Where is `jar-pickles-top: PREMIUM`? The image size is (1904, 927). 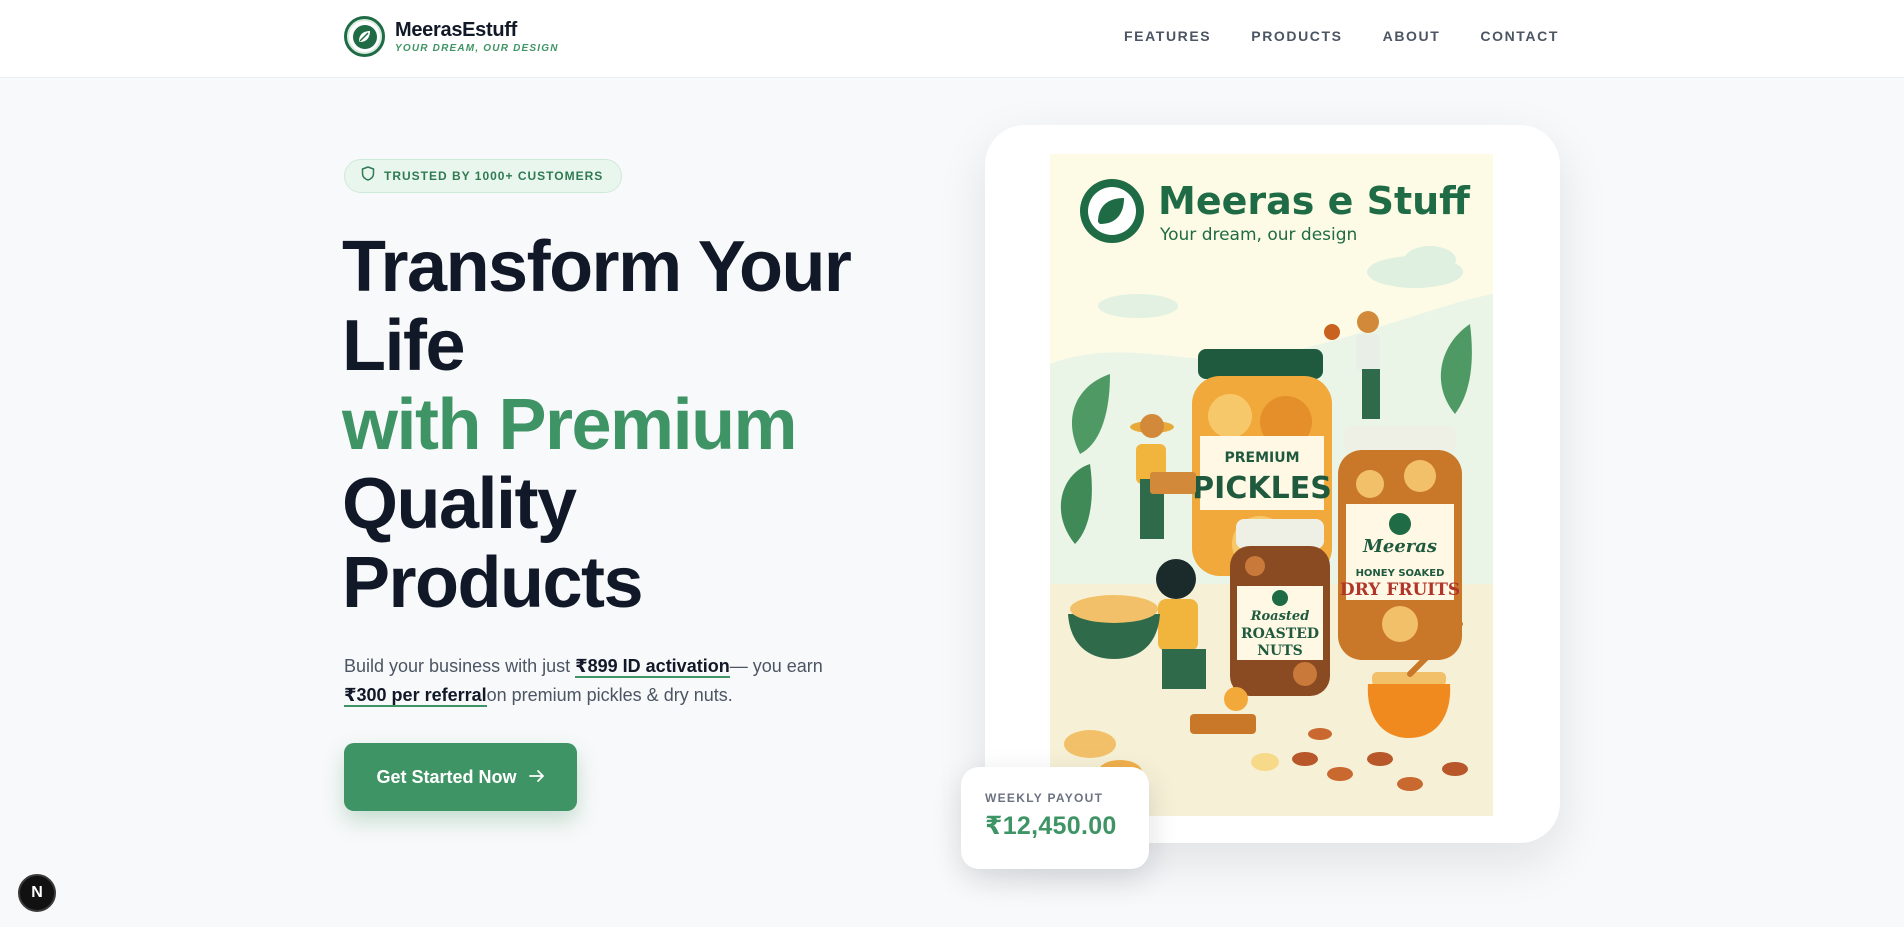
jar-pickles-top: PREMIUM is located at coordinates (1261, 458).